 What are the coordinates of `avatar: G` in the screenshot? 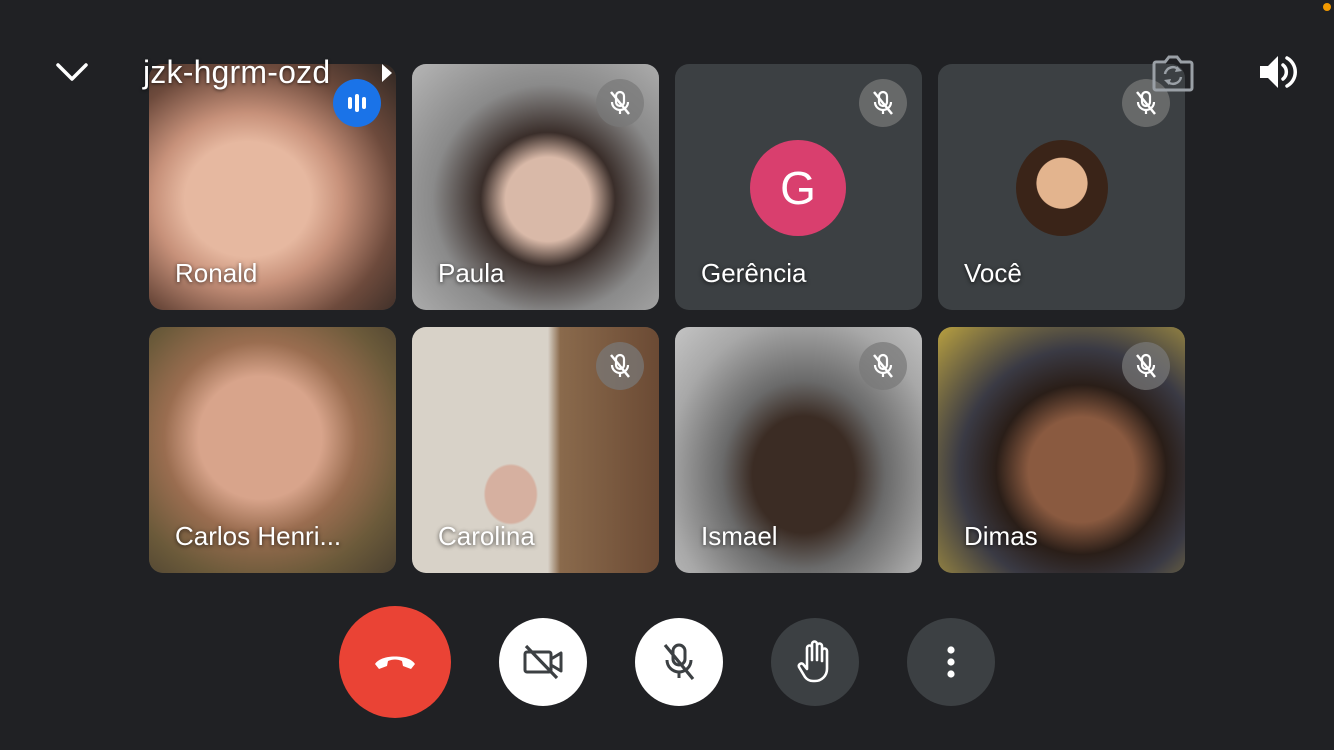 It's located at (798, 188).